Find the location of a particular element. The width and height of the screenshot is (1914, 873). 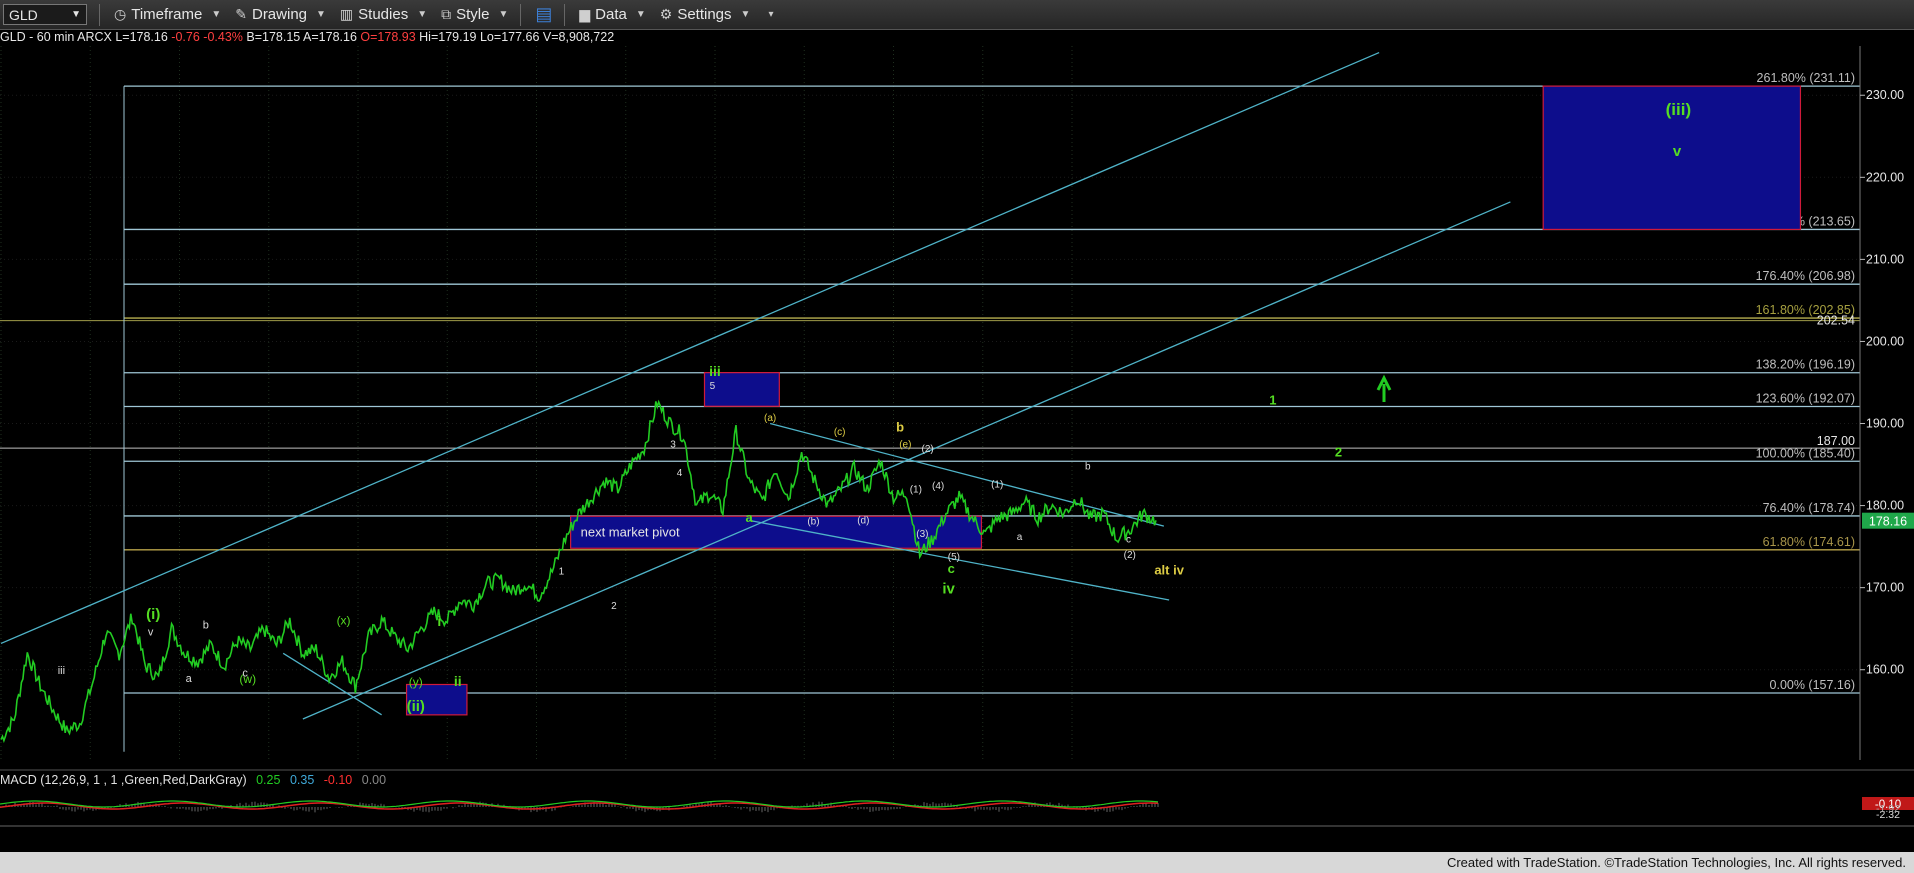

price-axis-label: 180.00 is located at coordinates (1885, 506).